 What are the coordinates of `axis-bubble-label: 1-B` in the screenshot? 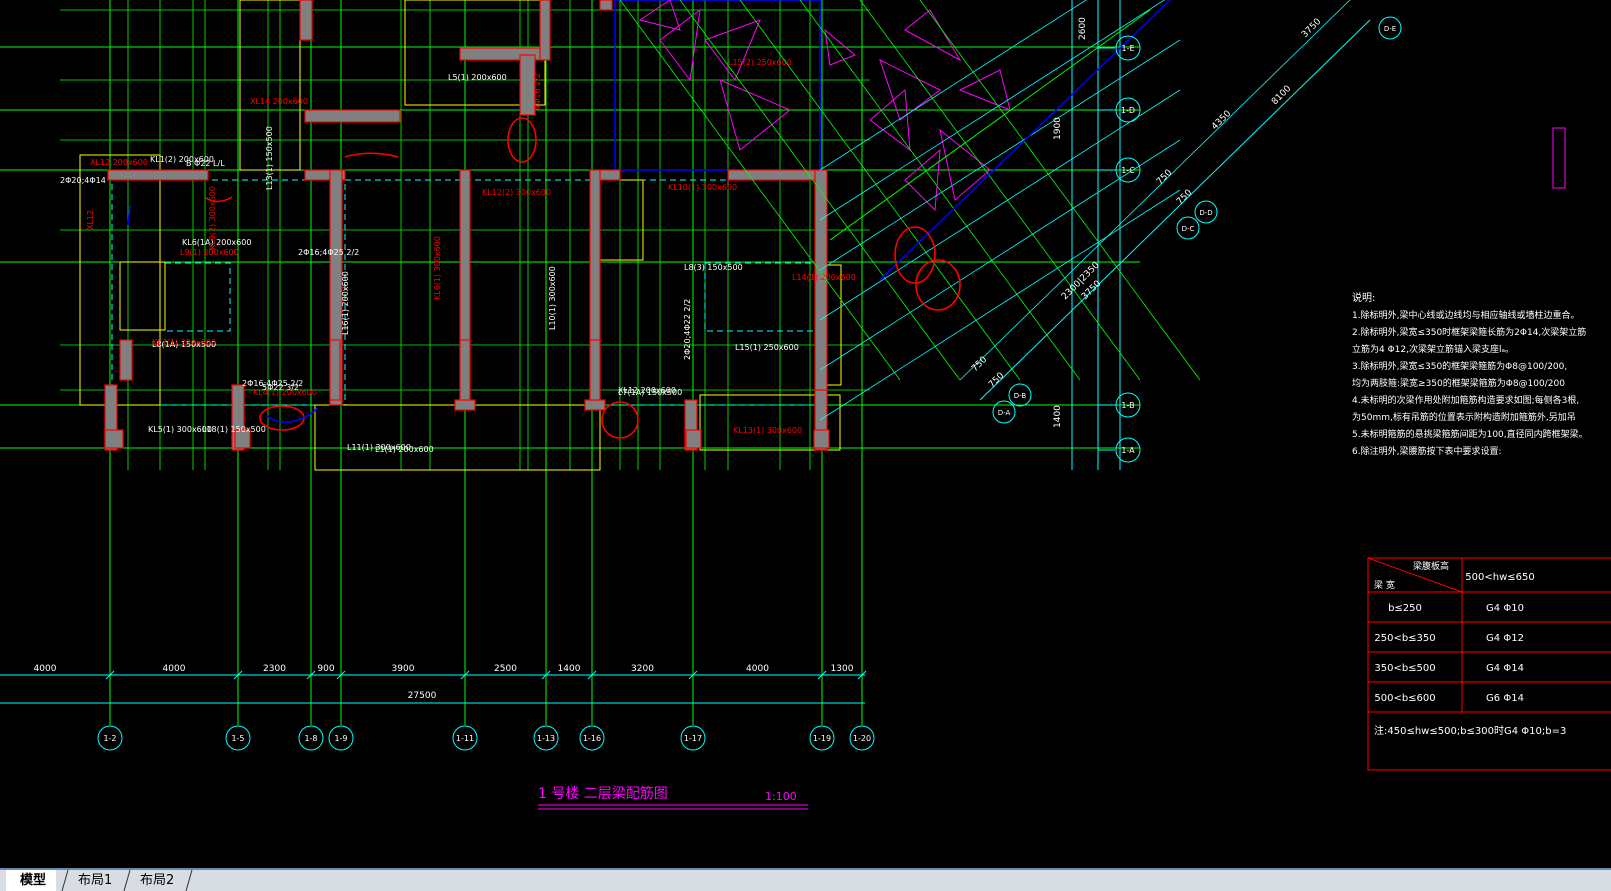 It's located at (1127, 405).